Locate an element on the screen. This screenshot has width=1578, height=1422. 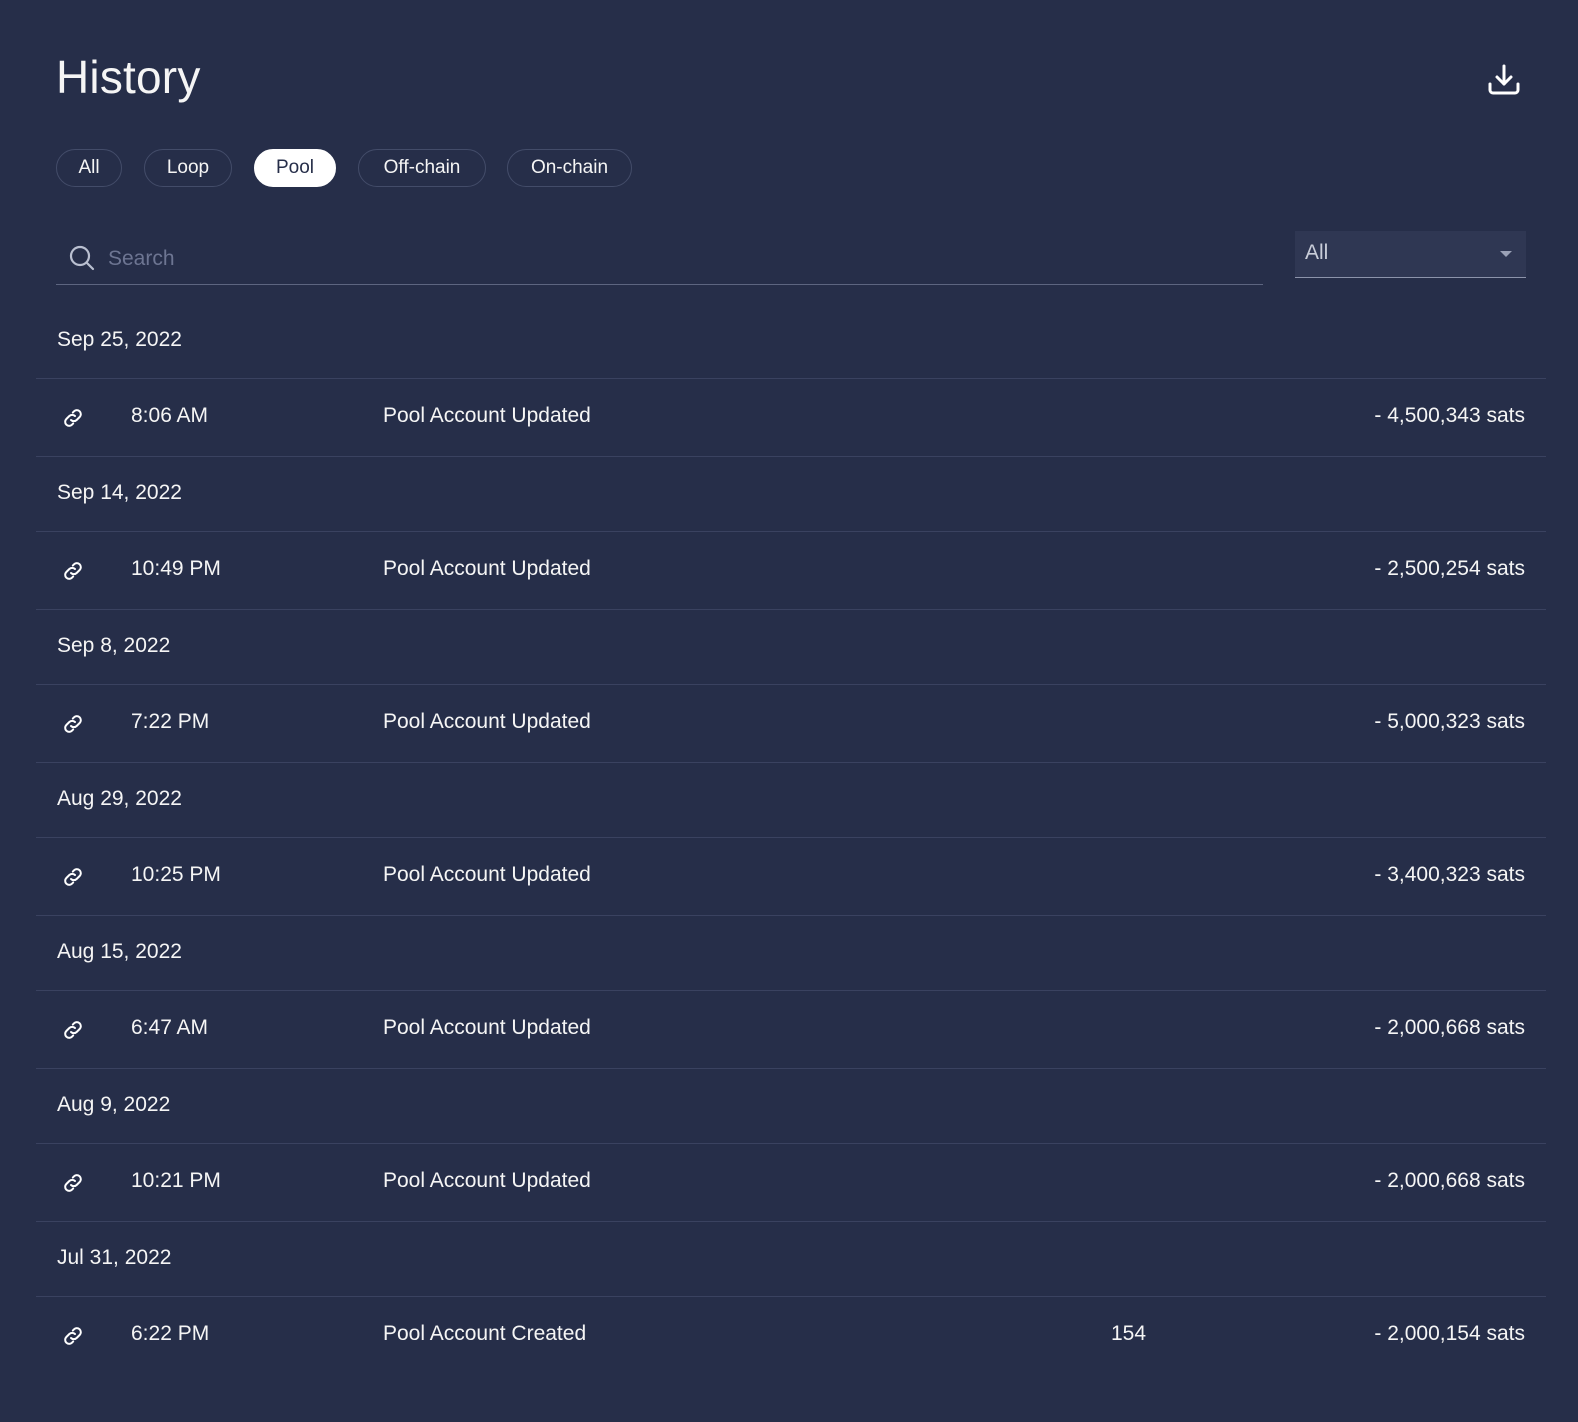
date-label: Sep 14, 2022 is located at coordinates (119, 492).